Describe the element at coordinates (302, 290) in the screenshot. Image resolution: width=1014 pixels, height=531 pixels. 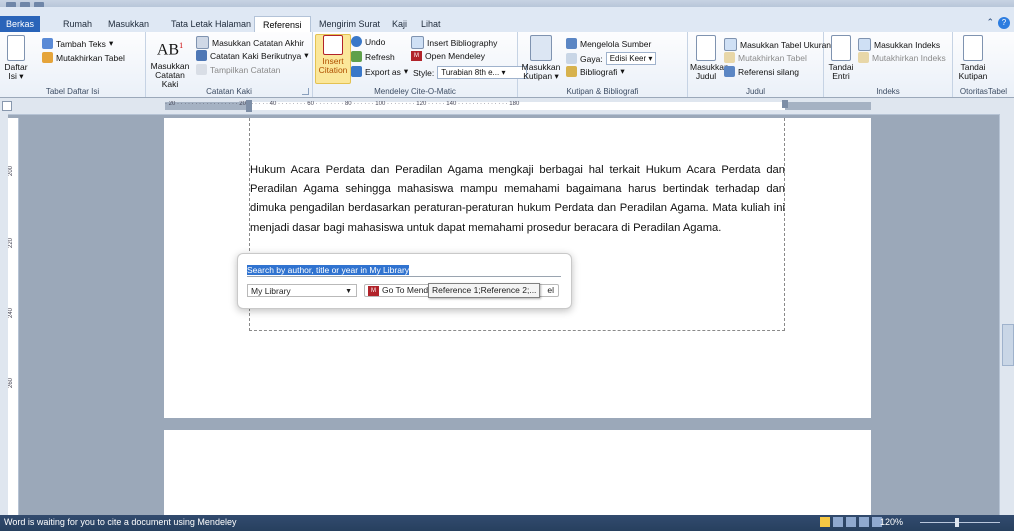
I see `library-select: My Library ▼` at that location.